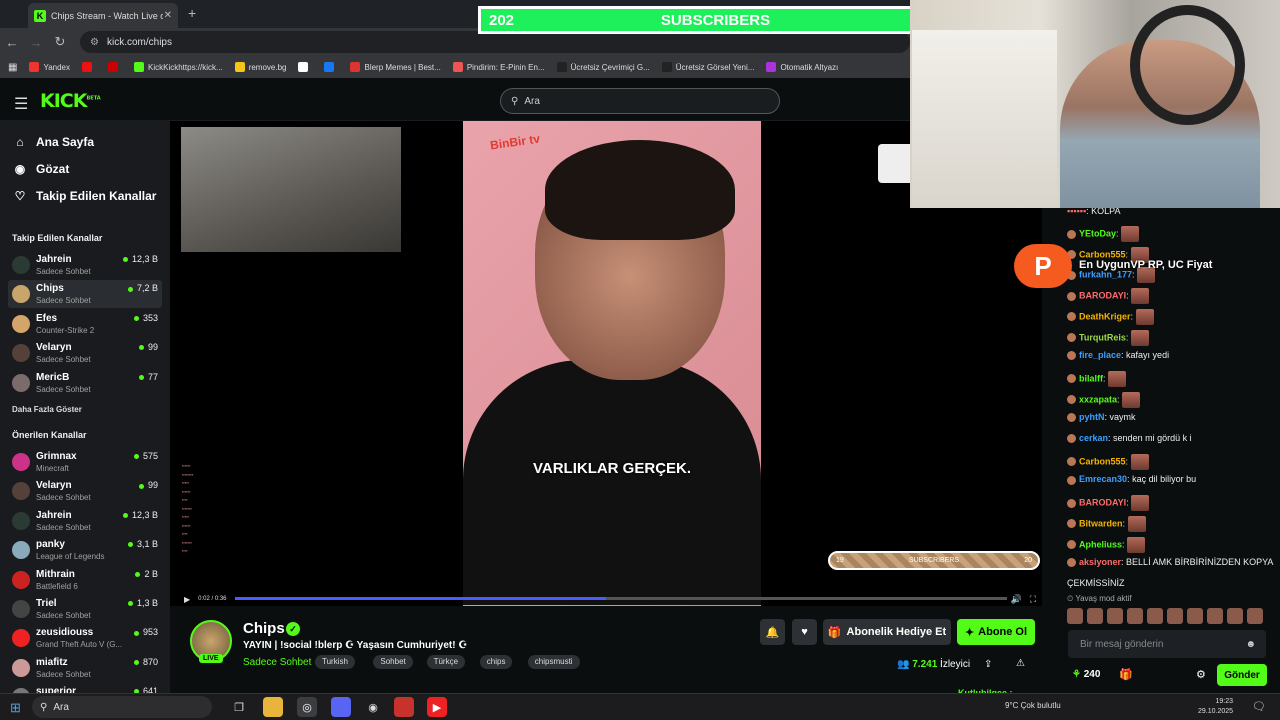 This screenshot has height=720, width=1280. I want to click on new-tab-button: +, so click(192, 13).